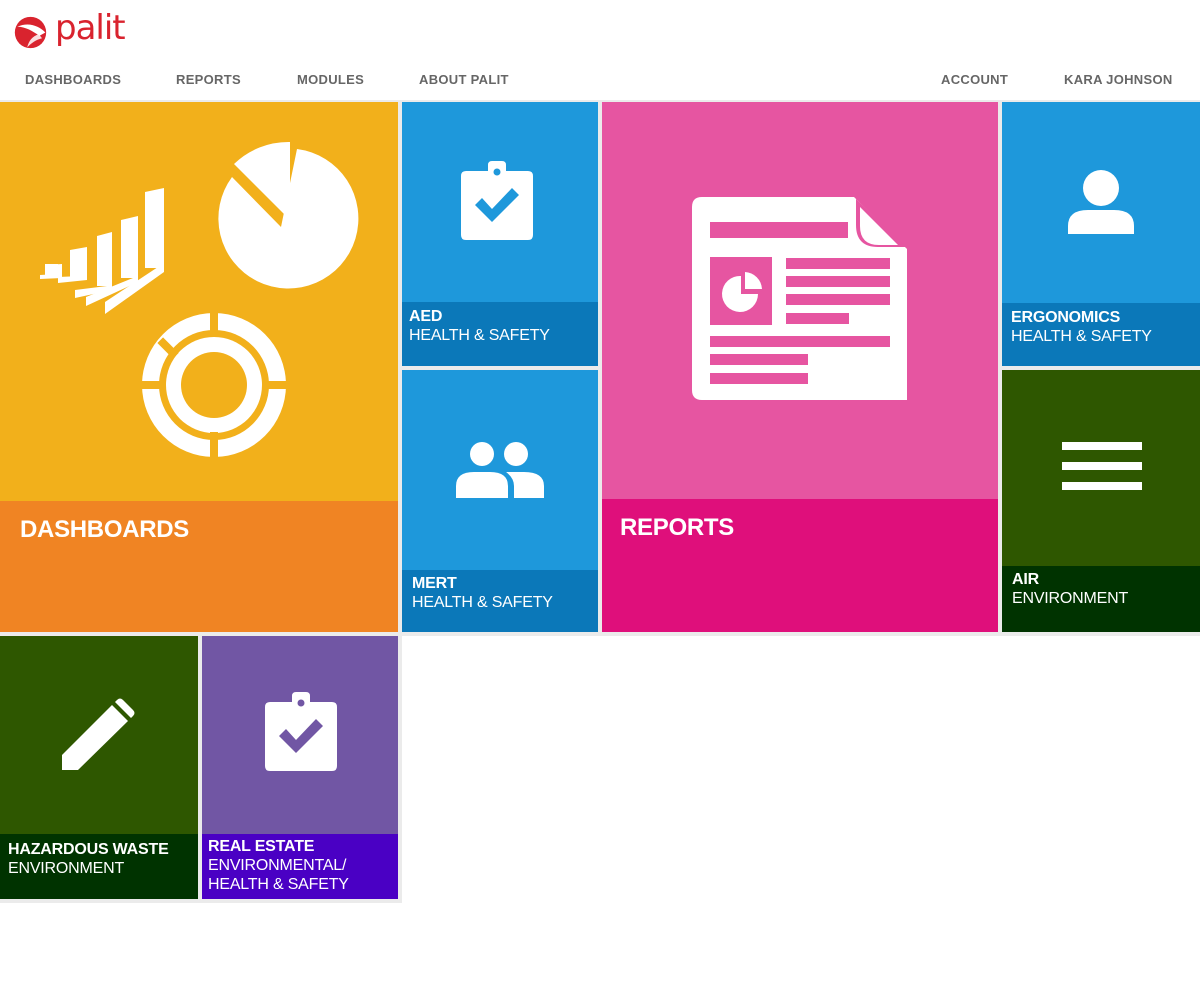 Image resolution: width=1200 pixels, height=1001 pixels. Describe the element at coordinates (434, 583) in the screenshot. I see `tile-mert-title: MERT` at that location.